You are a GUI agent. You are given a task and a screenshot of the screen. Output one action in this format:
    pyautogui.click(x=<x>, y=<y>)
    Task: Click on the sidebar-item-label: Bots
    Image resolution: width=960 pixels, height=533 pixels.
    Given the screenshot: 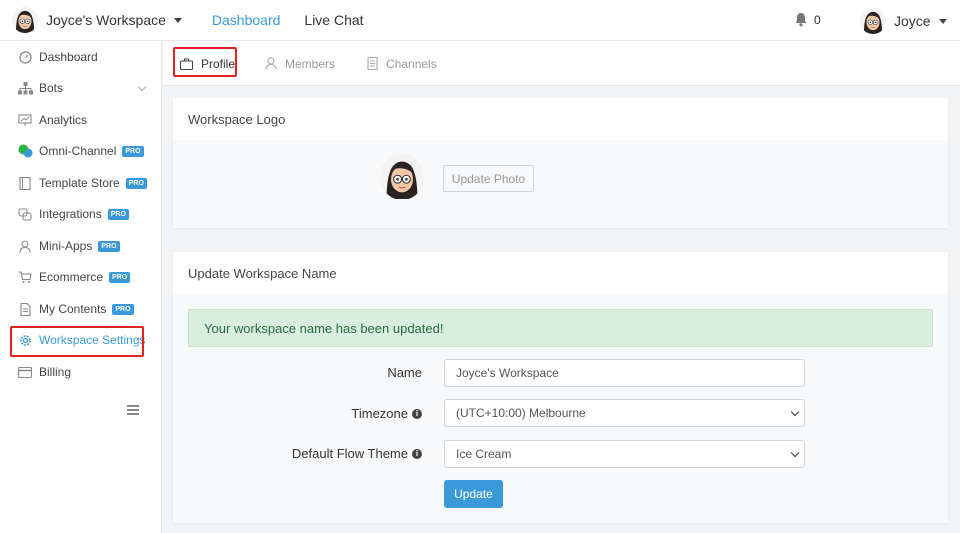 What is the action you would take?
    pyautogui.click(x=51, y=88)
    